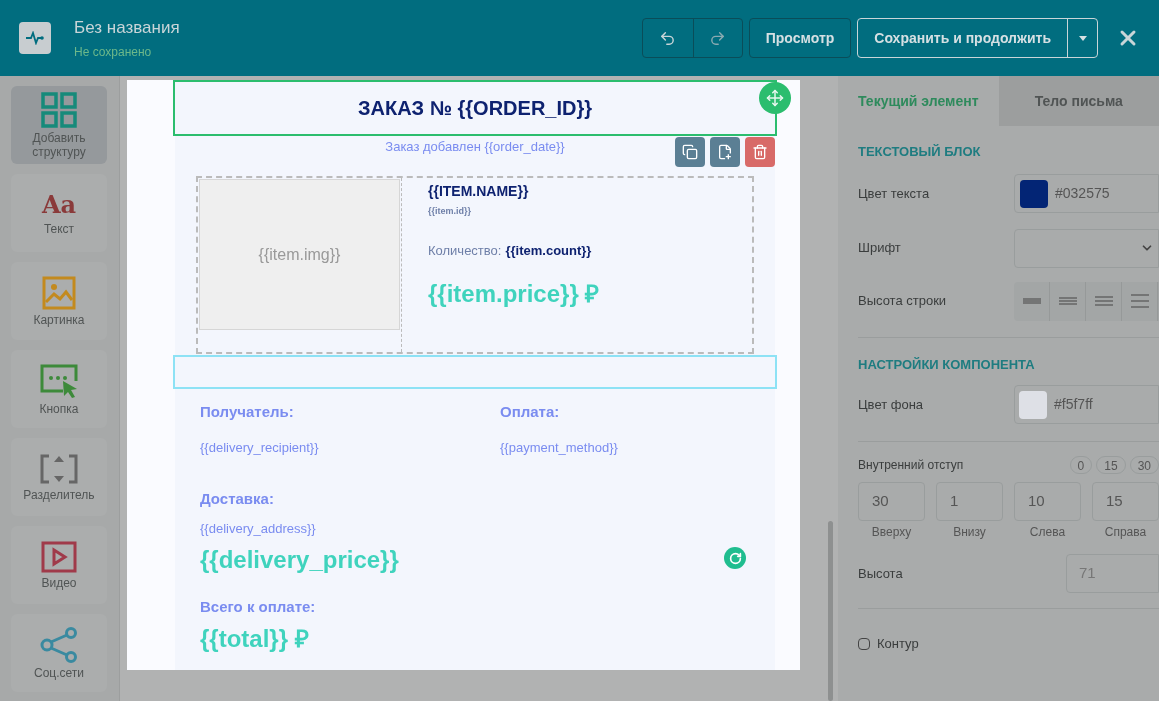 The height and width of the screenshot is (701, 1159). I want to click on share-icon, so click(59, 644).